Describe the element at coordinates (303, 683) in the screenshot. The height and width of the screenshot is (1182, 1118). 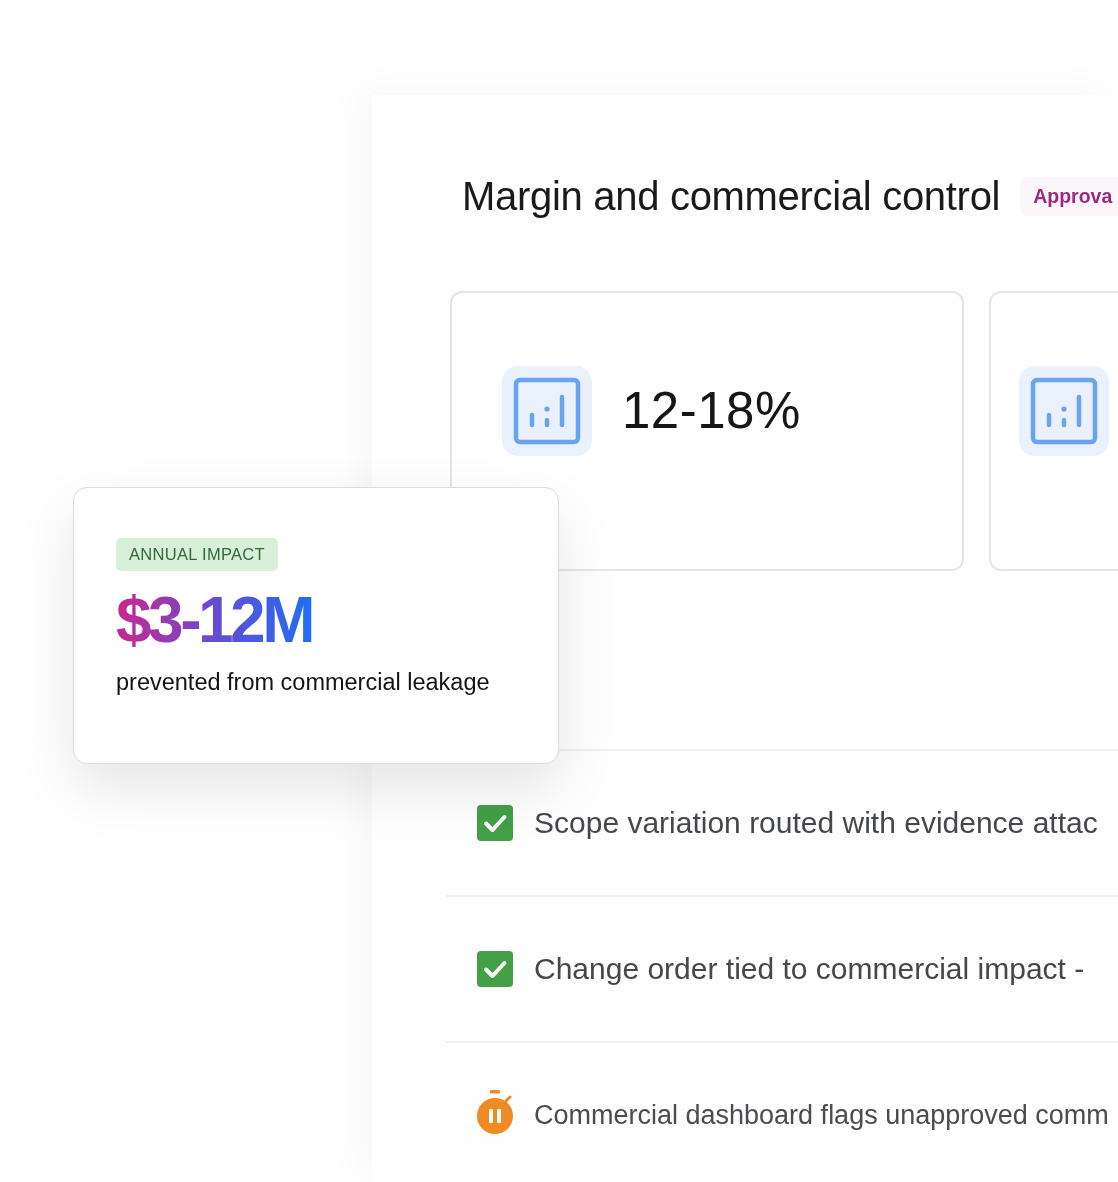
I see `impact-caption: prevented from commercial leakage` at that location.